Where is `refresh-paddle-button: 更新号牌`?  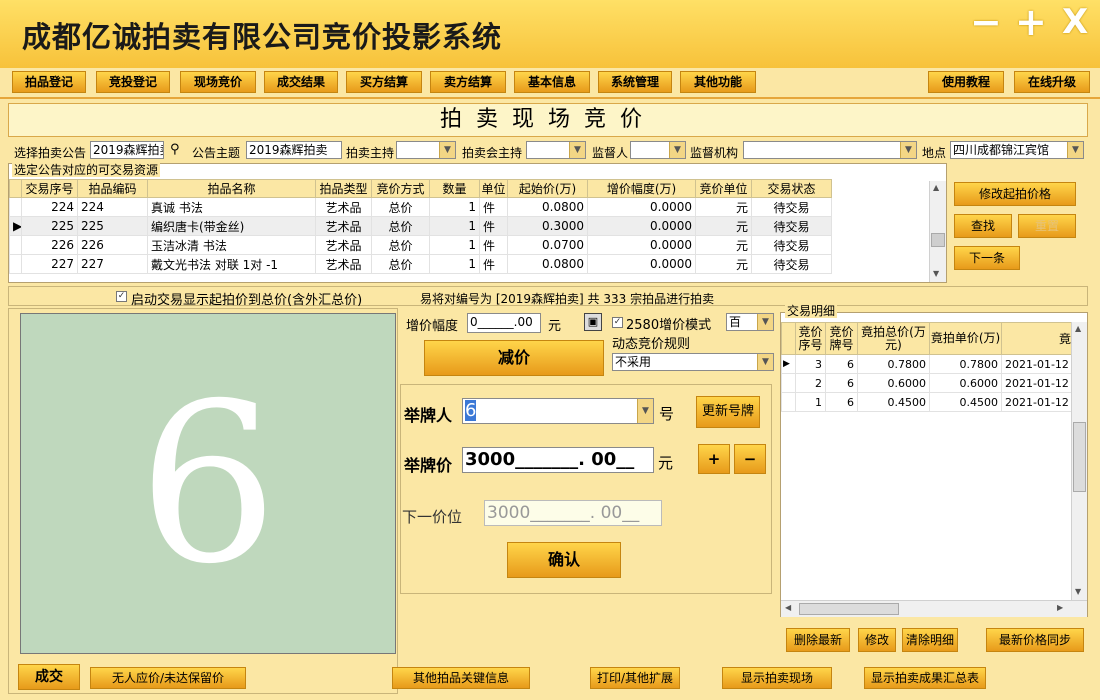
refresh-paddle-button: 更新号牌 is located at coordinates (728, 412).